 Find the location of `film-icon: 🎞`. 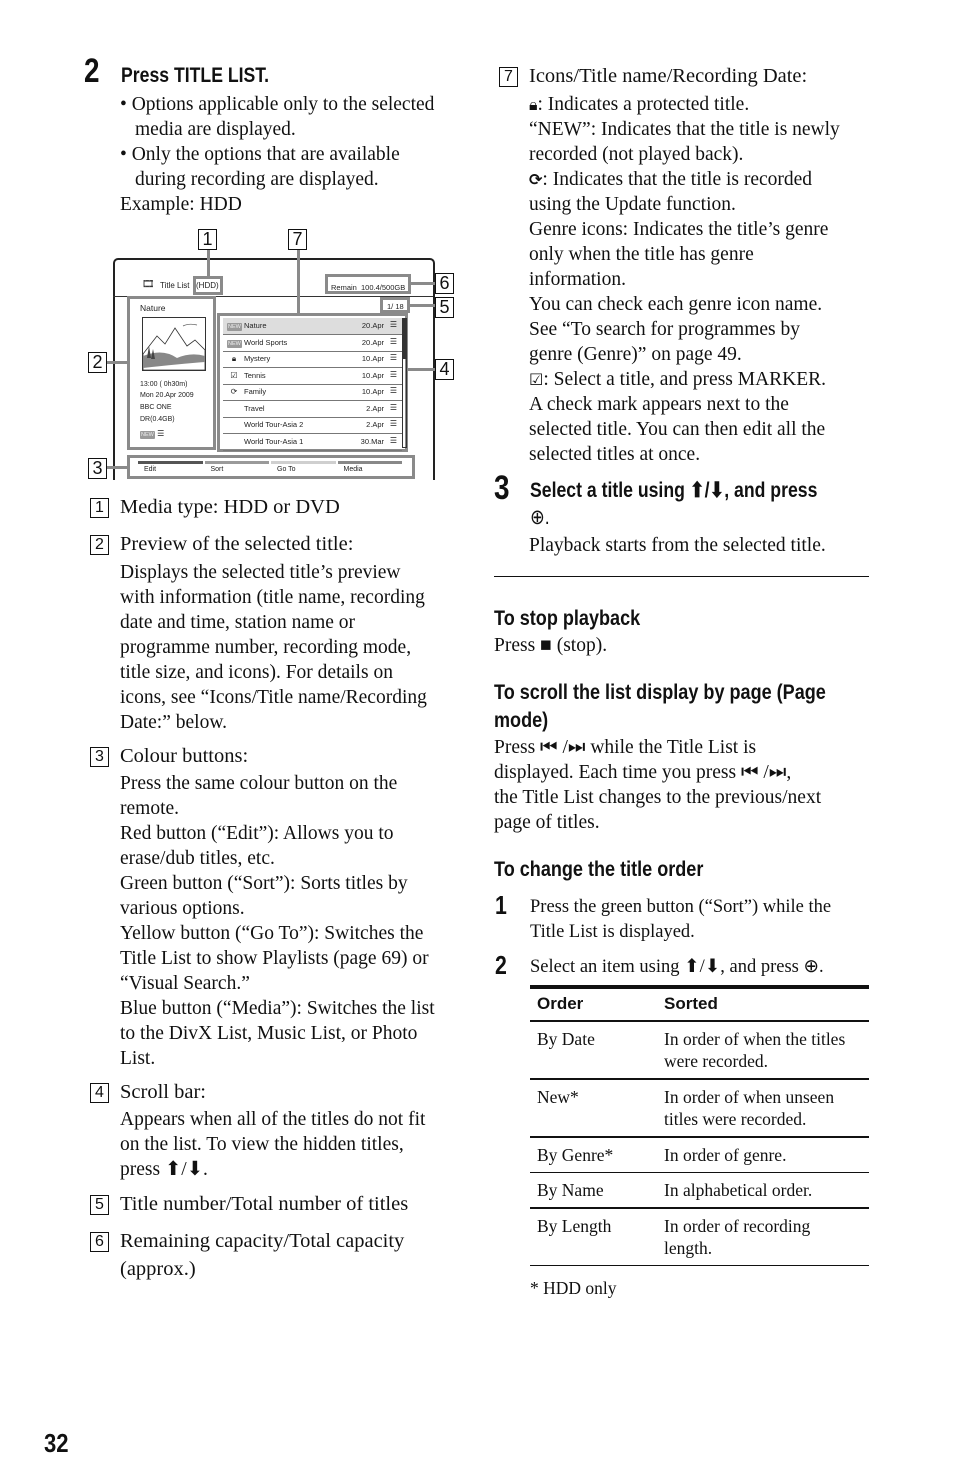

film-icon: 🎞 is located at coordinates (148, 284).